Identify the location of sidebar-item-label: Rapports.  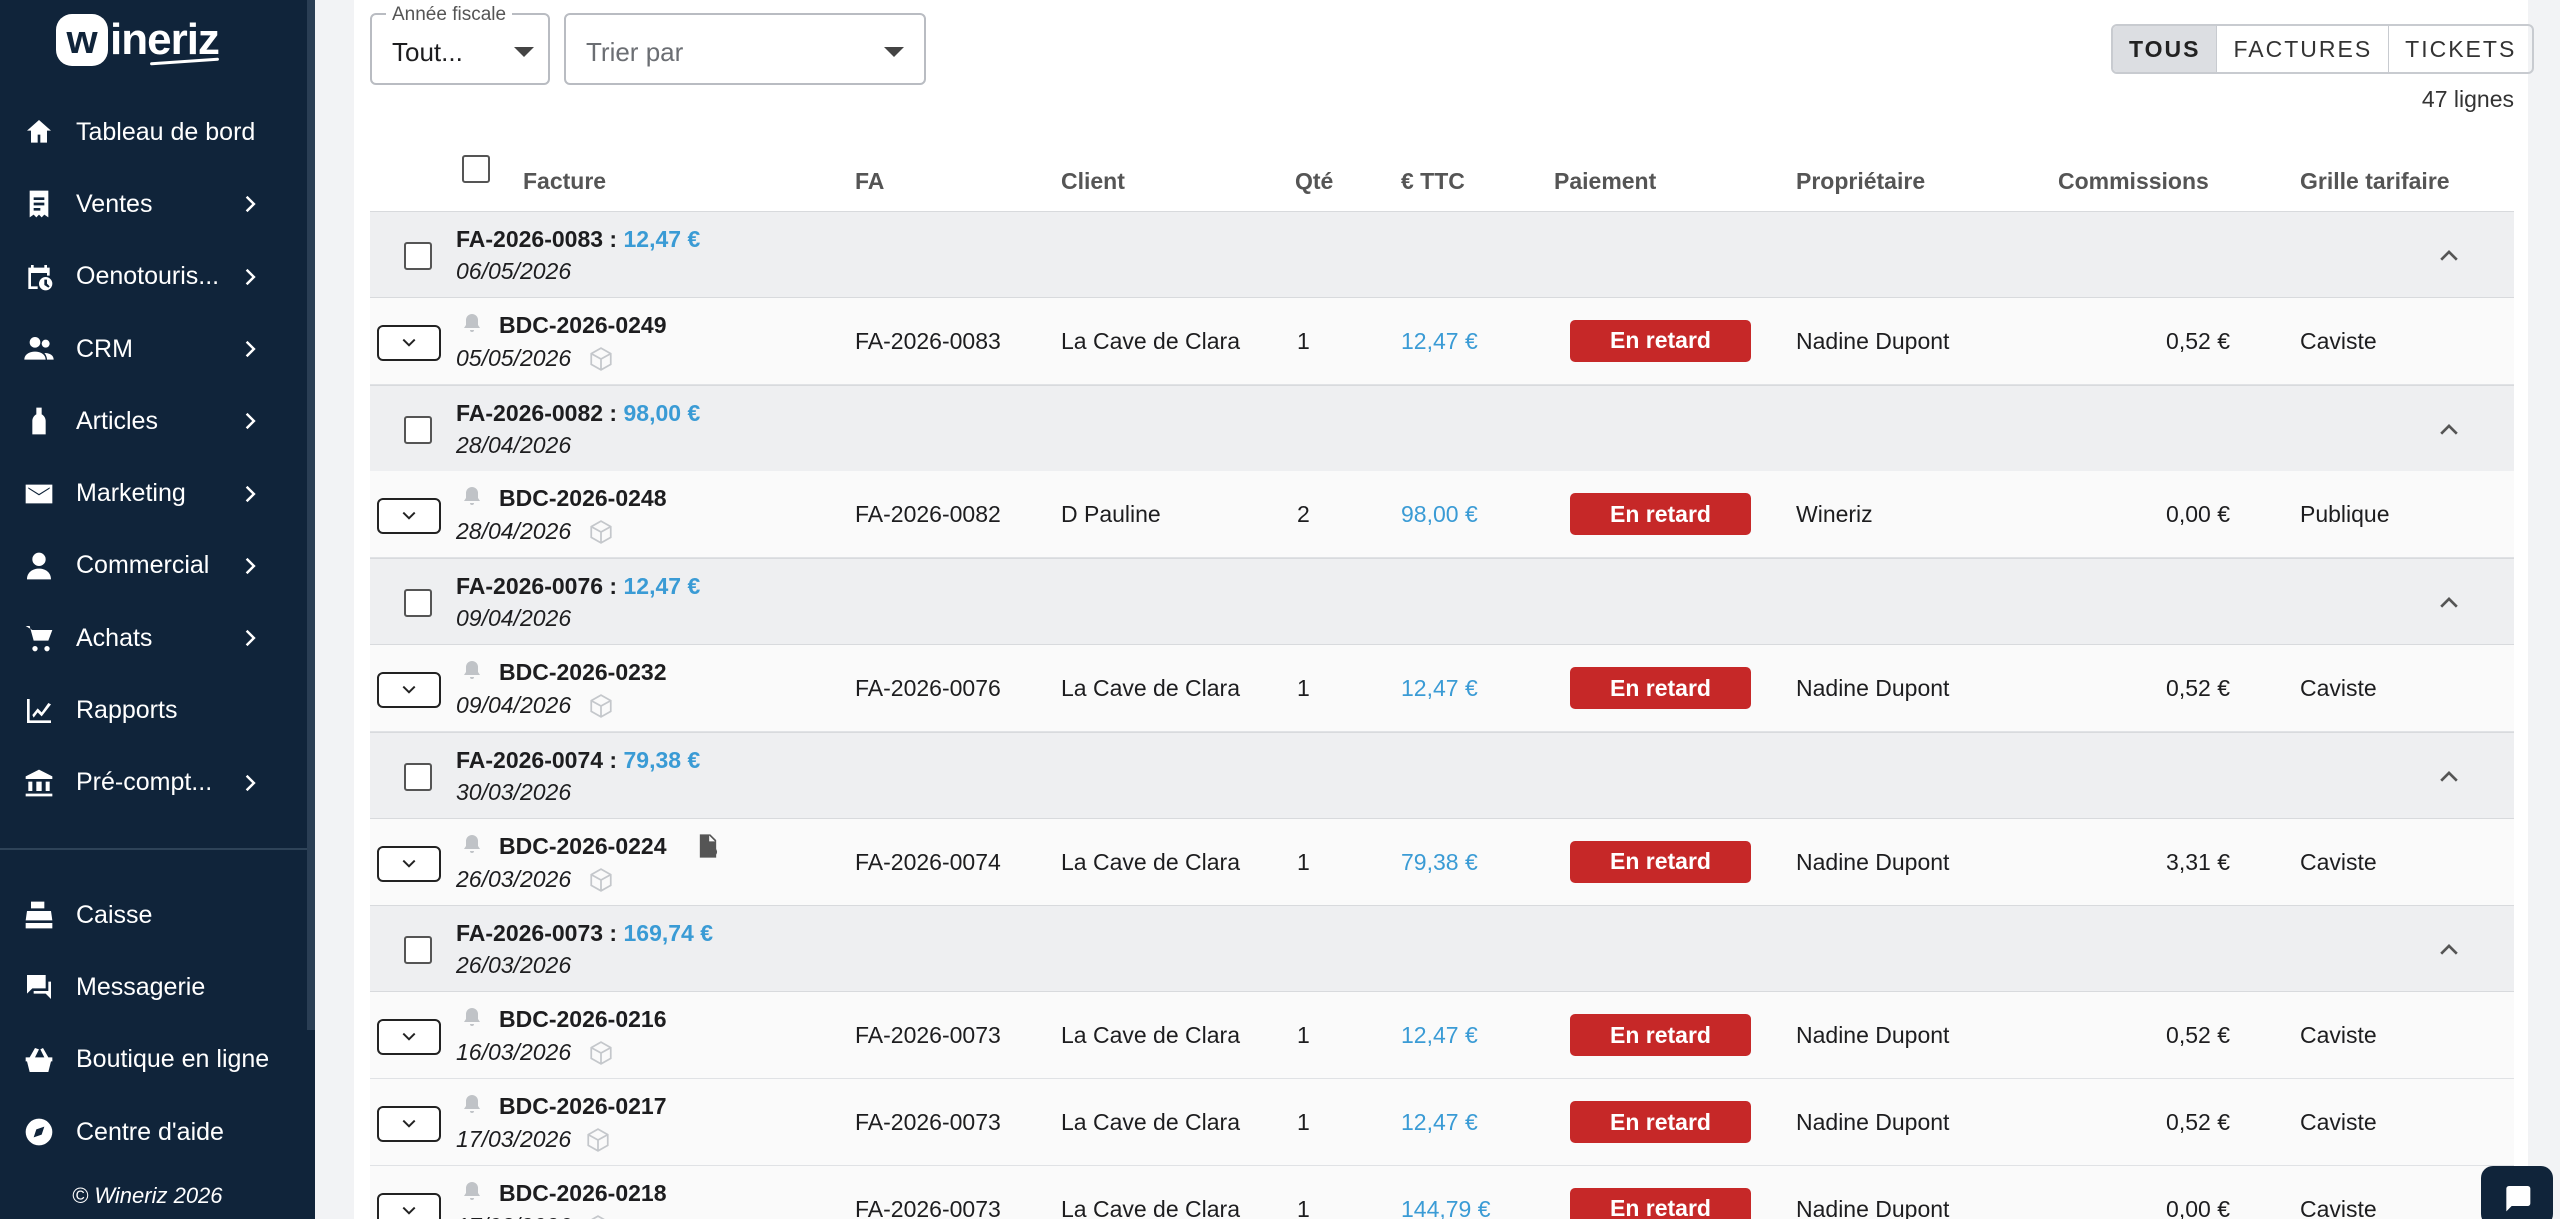
(127, 710).